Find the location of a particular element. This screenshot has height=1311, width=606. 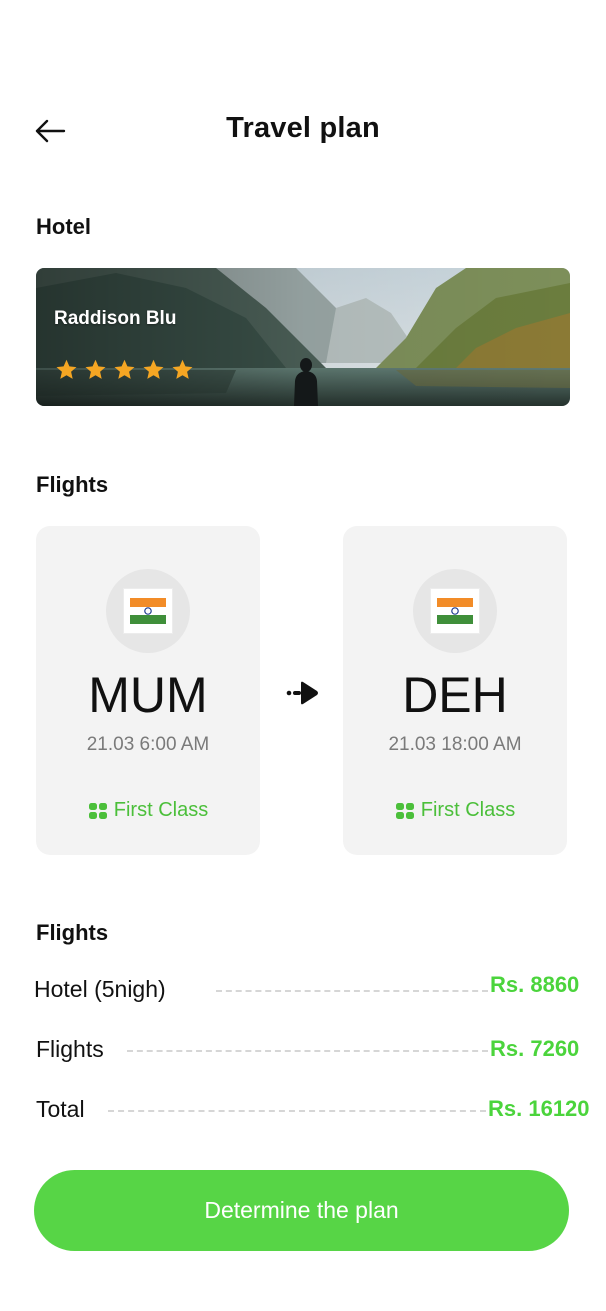

origin-class: First Class is located at coordinates (148, 810).